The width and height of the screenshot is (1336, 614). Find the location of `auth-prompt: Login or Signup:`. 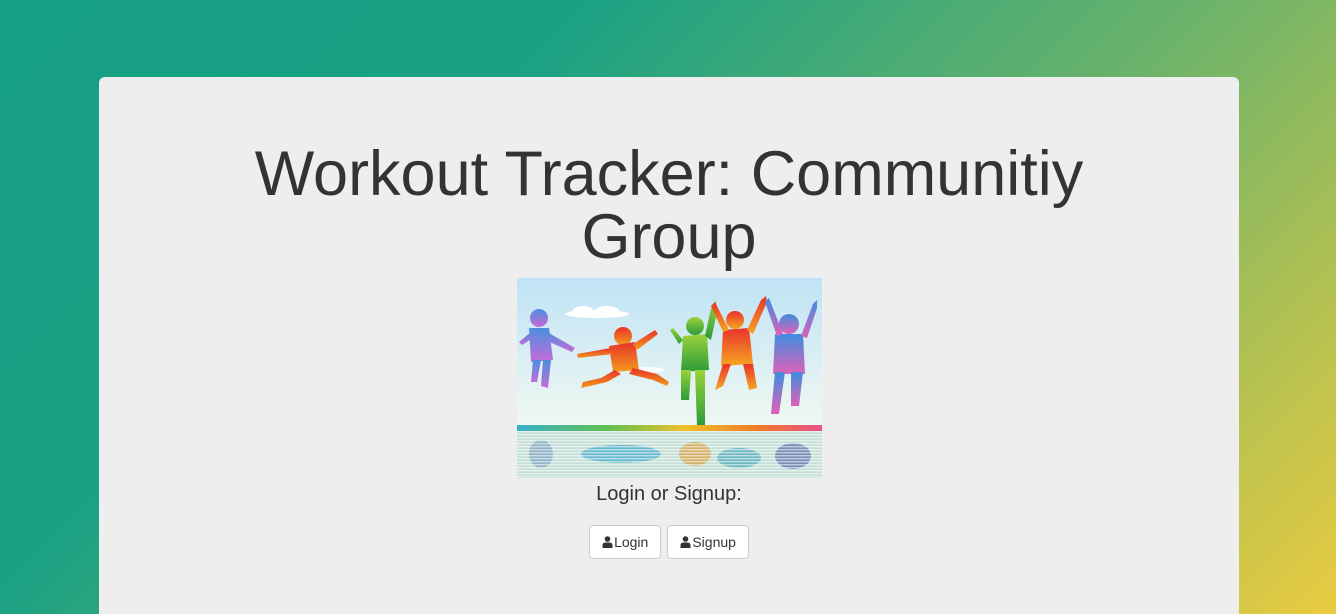

auth-prompt: Login or Signup: is located at coordinates (669, 494).